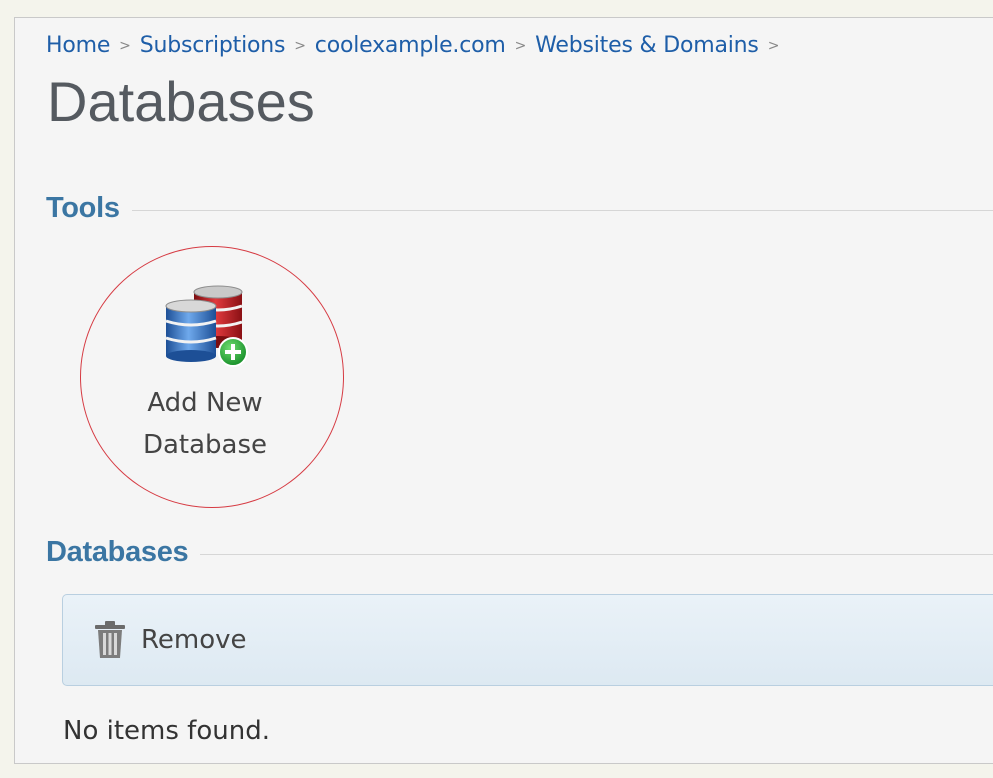 The image size is (993, 778). I want to click on databases-section-label: Databases, so click(117, 552).